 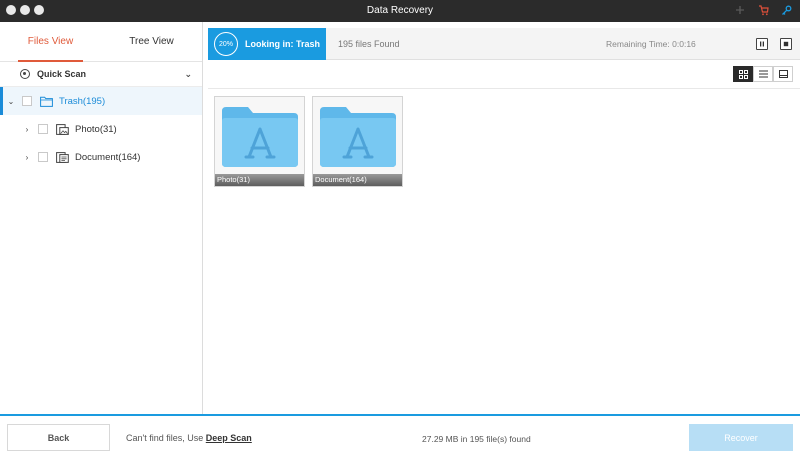 I want to click on pause-button, so click(x=762, y=44).